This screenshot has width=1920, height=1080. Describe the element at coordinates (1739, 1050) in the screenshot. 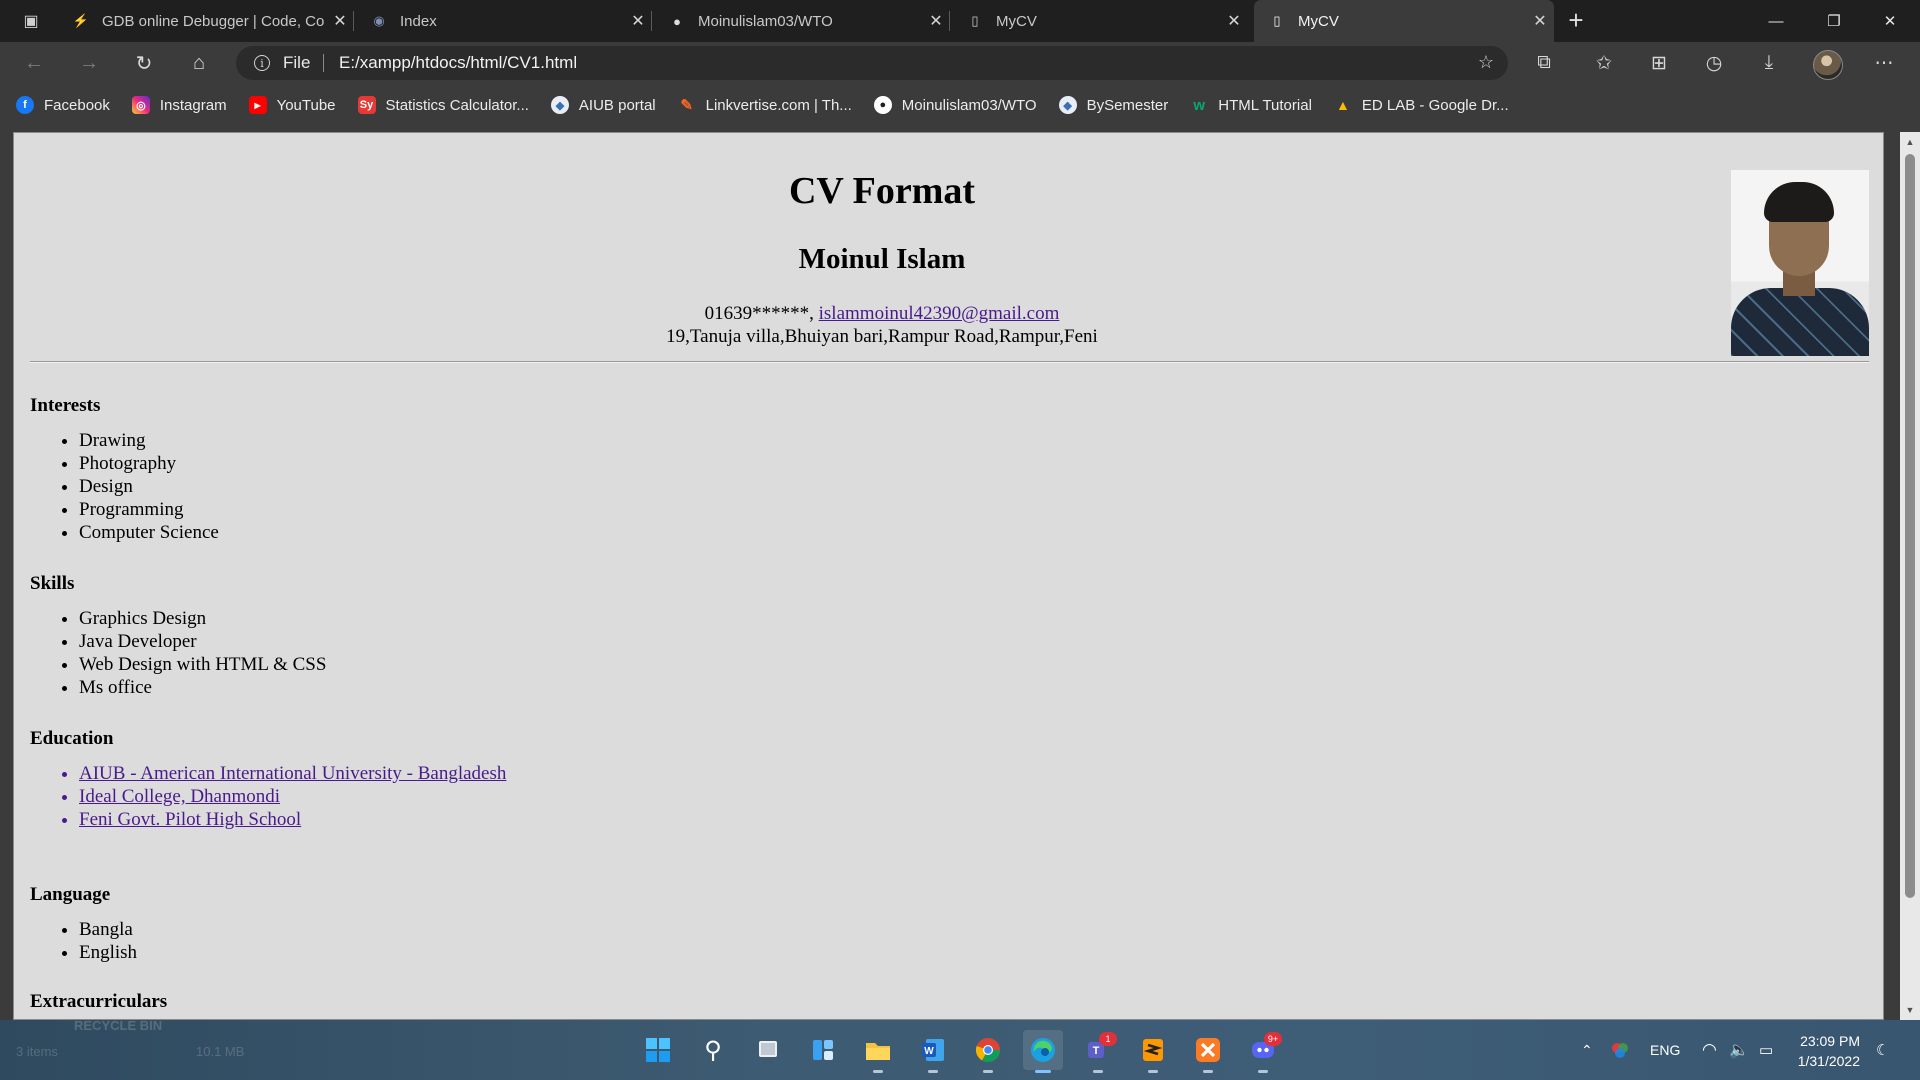

I see `volume-icon: 🔈` at that location.